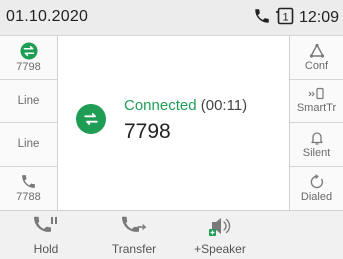  Describe the element at coordinates (220, 249) in the screenshot. I see `speaker-button-label: +Speaker` at that location.